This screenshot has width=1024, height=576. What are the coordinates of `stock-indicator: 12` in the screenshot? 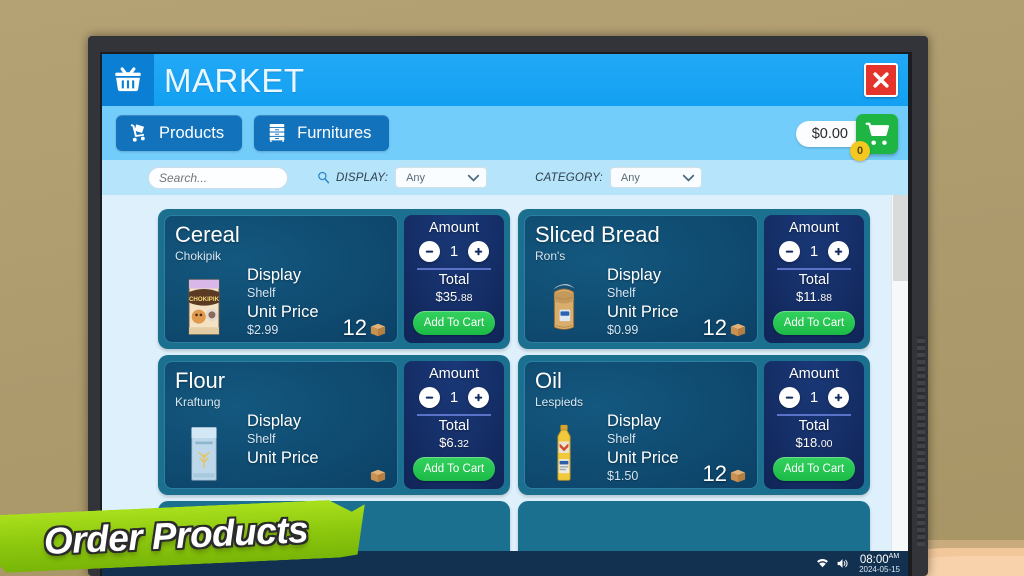 It's located at (365, 328).